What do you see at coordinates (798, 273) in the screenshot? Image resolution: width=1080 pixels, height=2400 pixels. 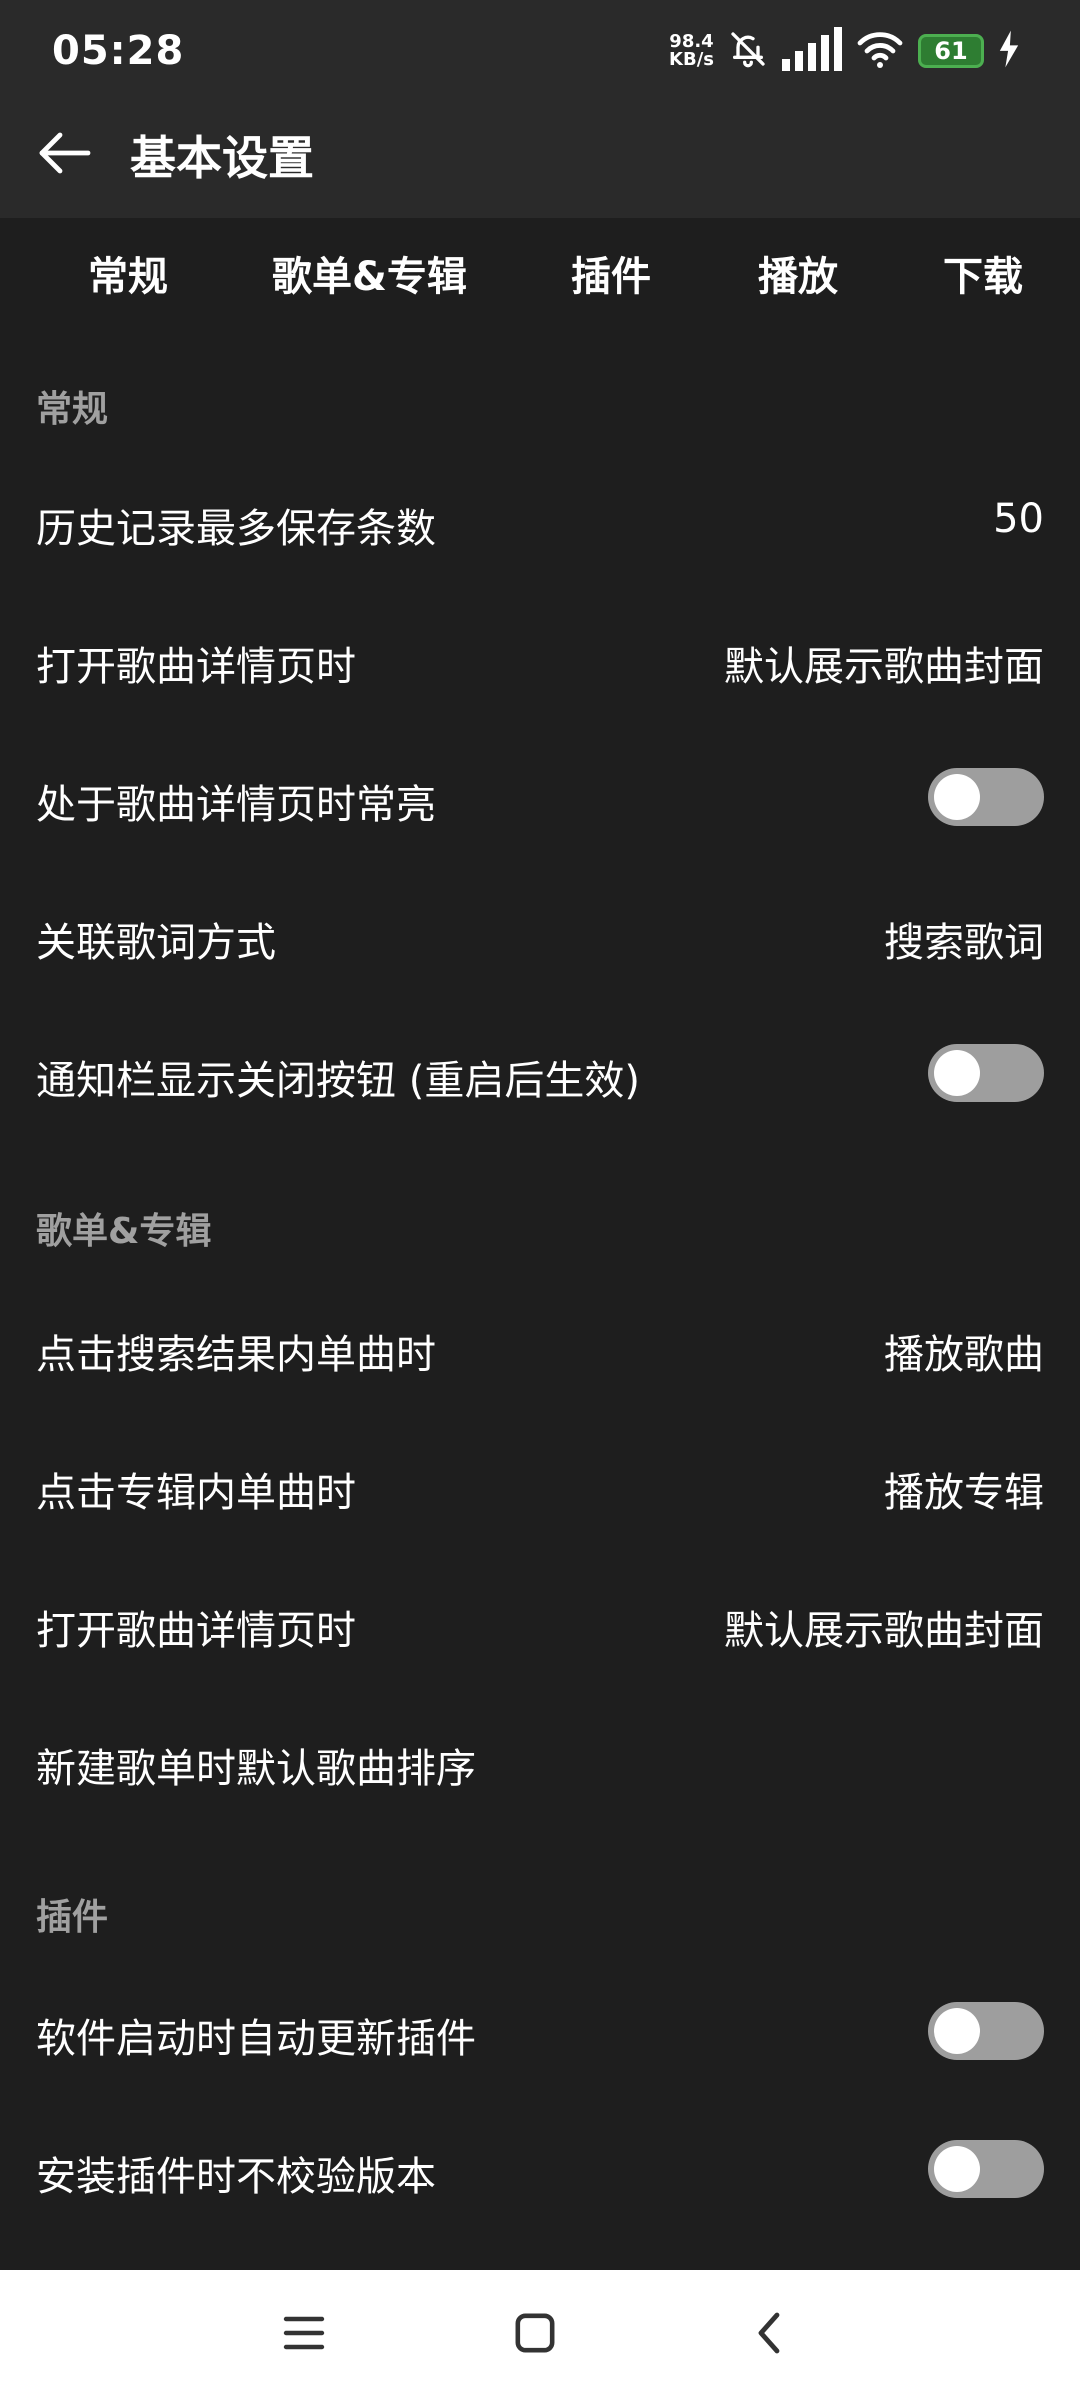 I see `tab-playback: 播放` at bounding box center [798, 273].